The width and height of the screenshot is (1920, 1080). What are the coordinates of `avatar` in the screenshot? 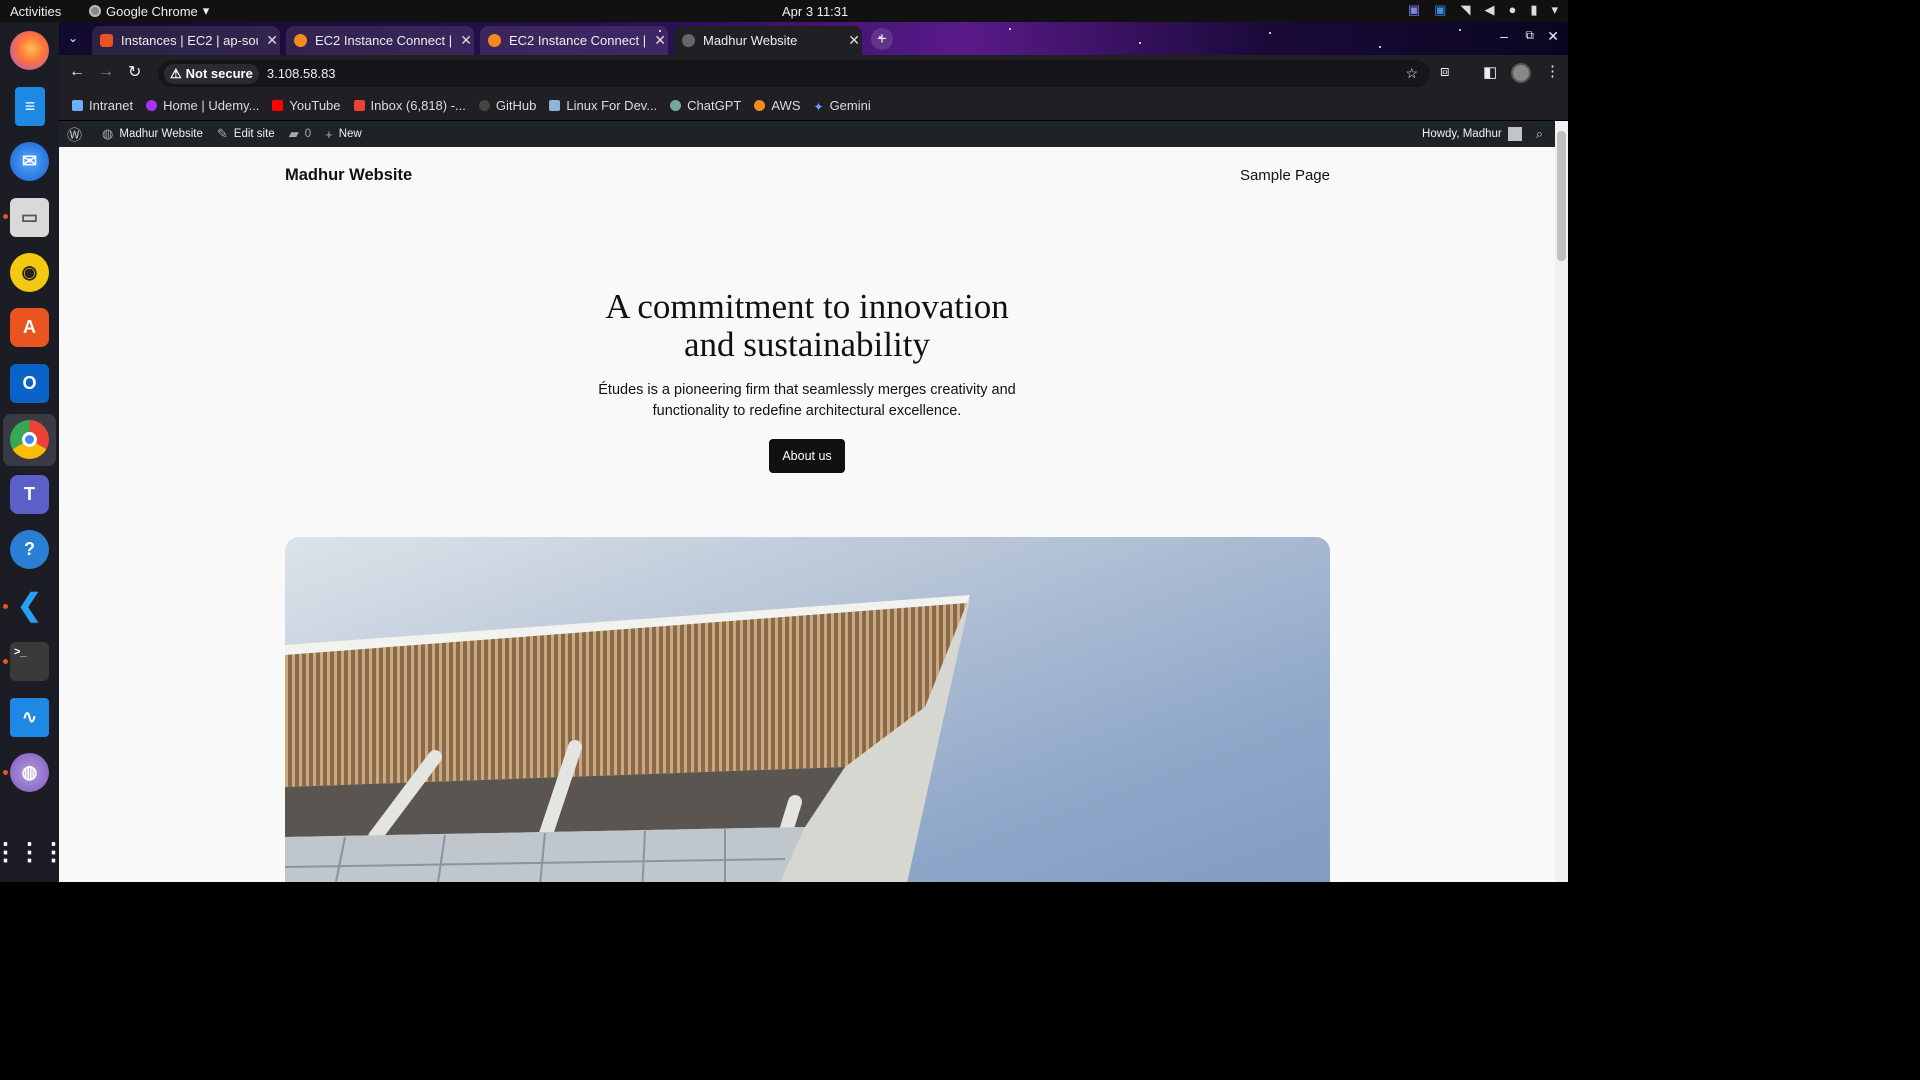 It's located at (1514, 134).